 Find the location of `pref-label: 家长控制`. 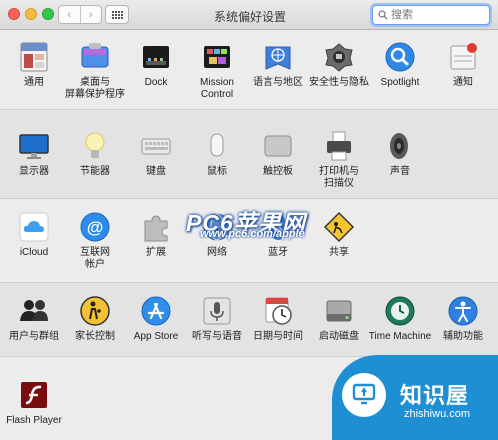

pref-label: 家长控制 is located at coordinates (95, 336).